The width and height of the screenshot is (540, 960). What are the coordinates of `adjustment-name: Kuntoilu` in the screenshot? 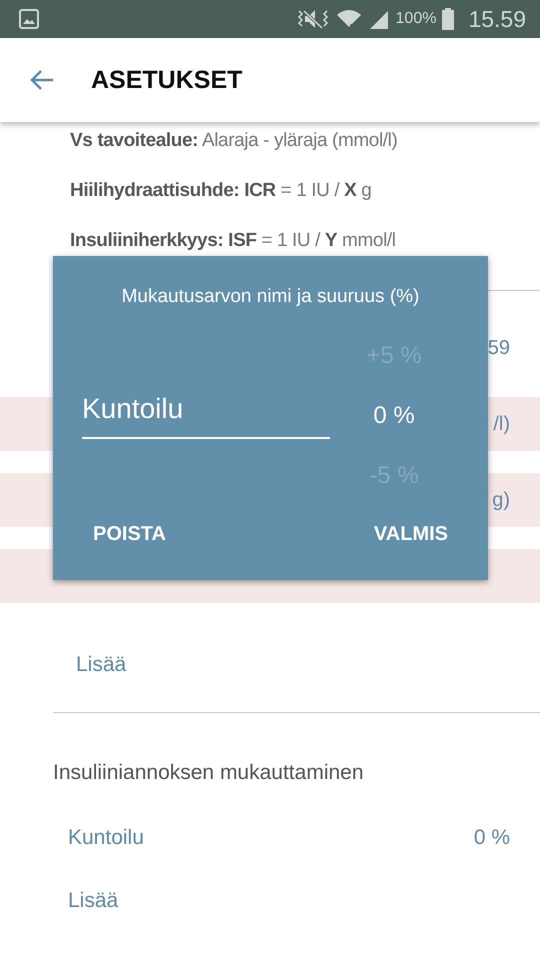 It's located at (106, 838).